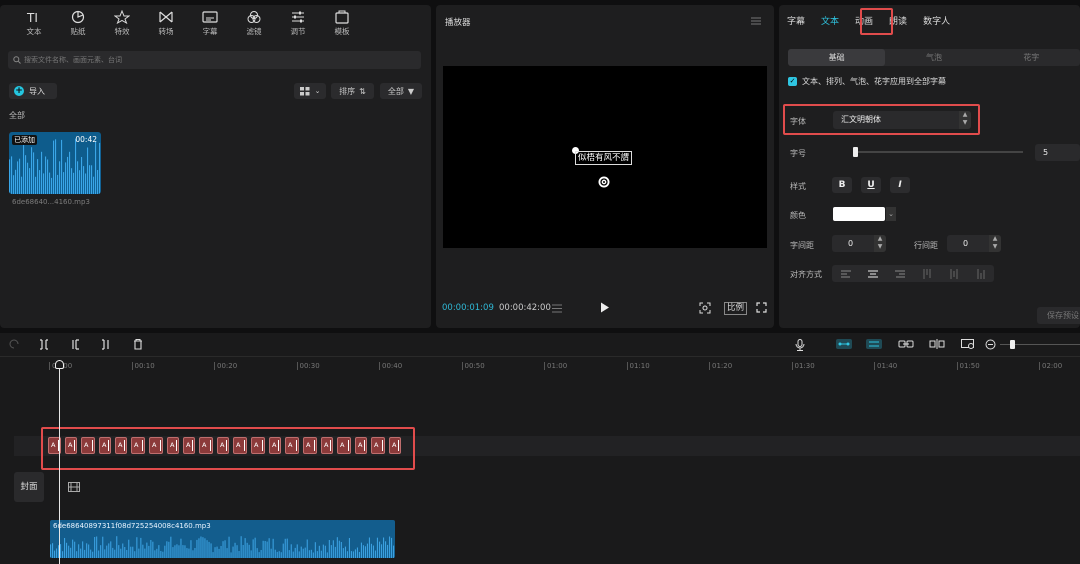  Describe the element at coordinates (225, 366) in the screenshot. I see `ruler-tick-label: 00:20` at that location.